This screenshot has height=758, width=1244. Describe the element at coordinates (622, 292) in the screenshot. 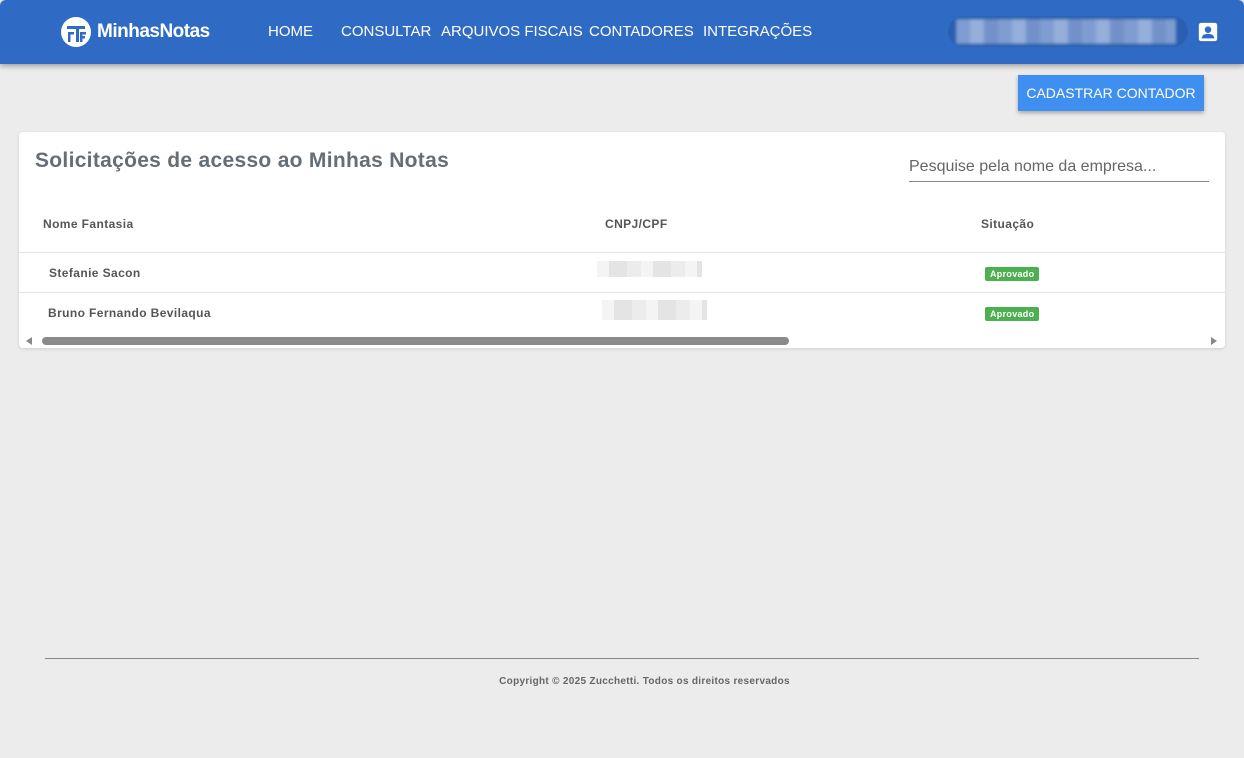

I see `row-divider` at that location.